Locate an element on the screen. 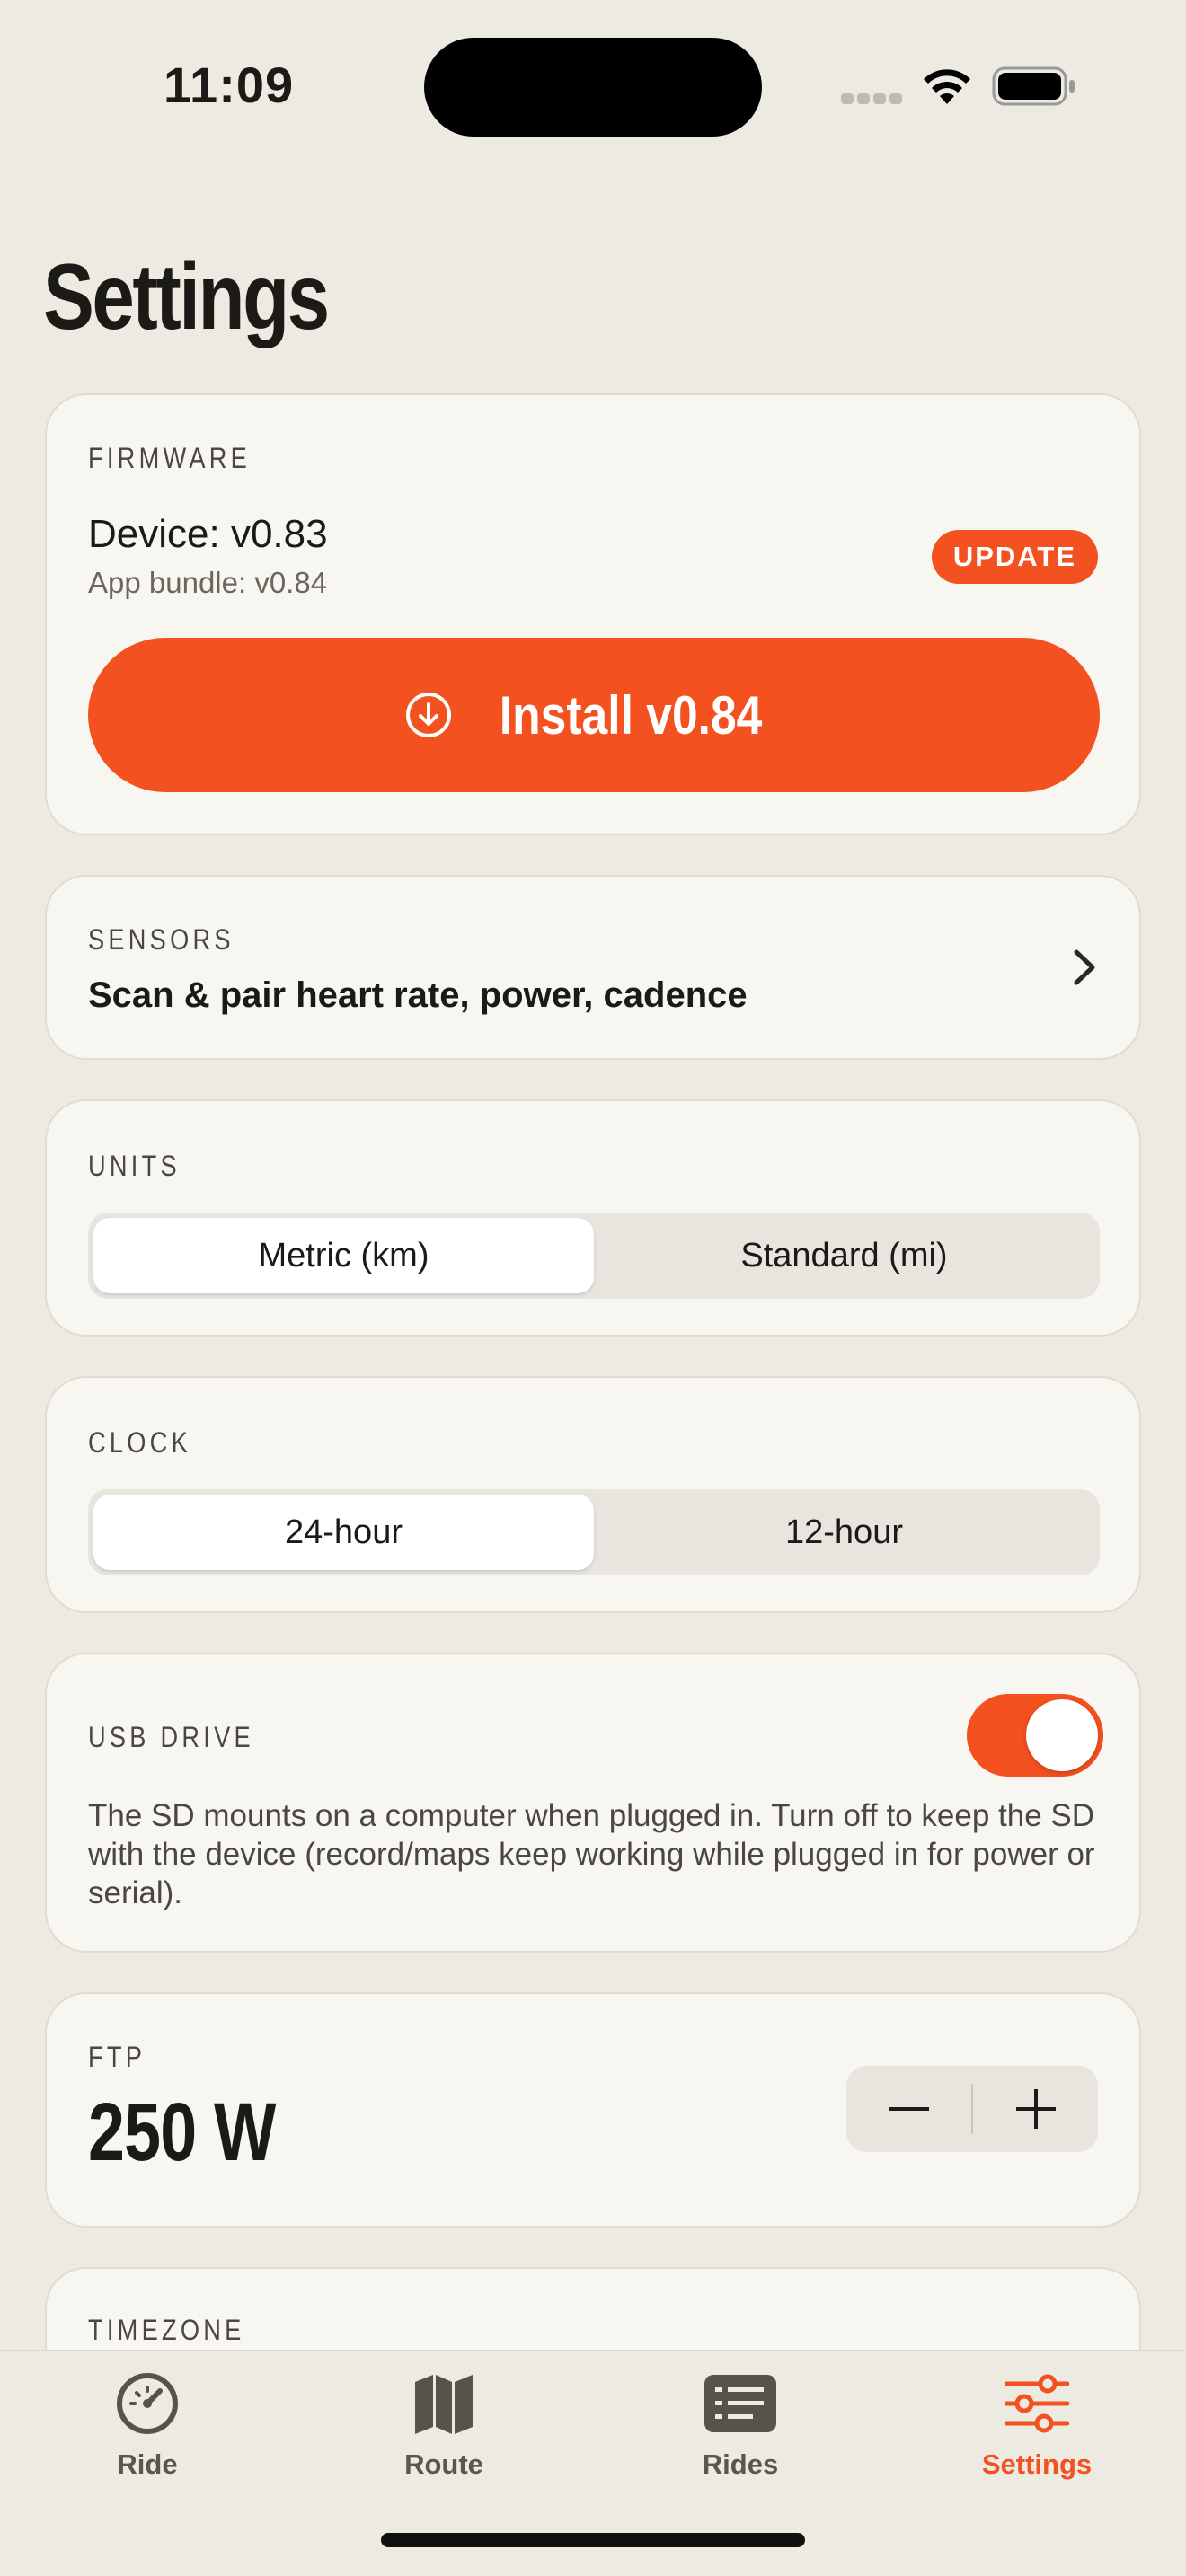 This screenshot has height=2576, width=1186. clock-segmented-control: 24-hour 12-hour is located at coordinates (594, 1532).